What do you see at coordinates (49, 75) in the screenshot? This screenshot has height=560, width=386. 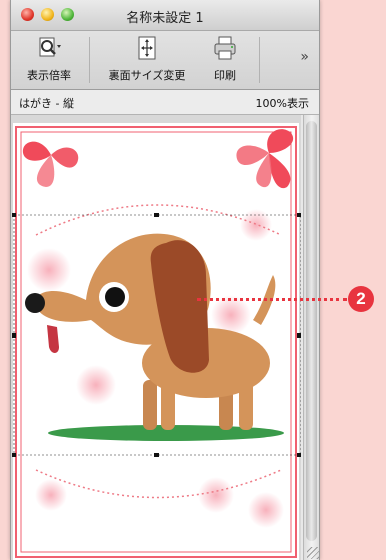 I see `zoom-tool-label: 表示倍率` at bounding box center [49, 75].